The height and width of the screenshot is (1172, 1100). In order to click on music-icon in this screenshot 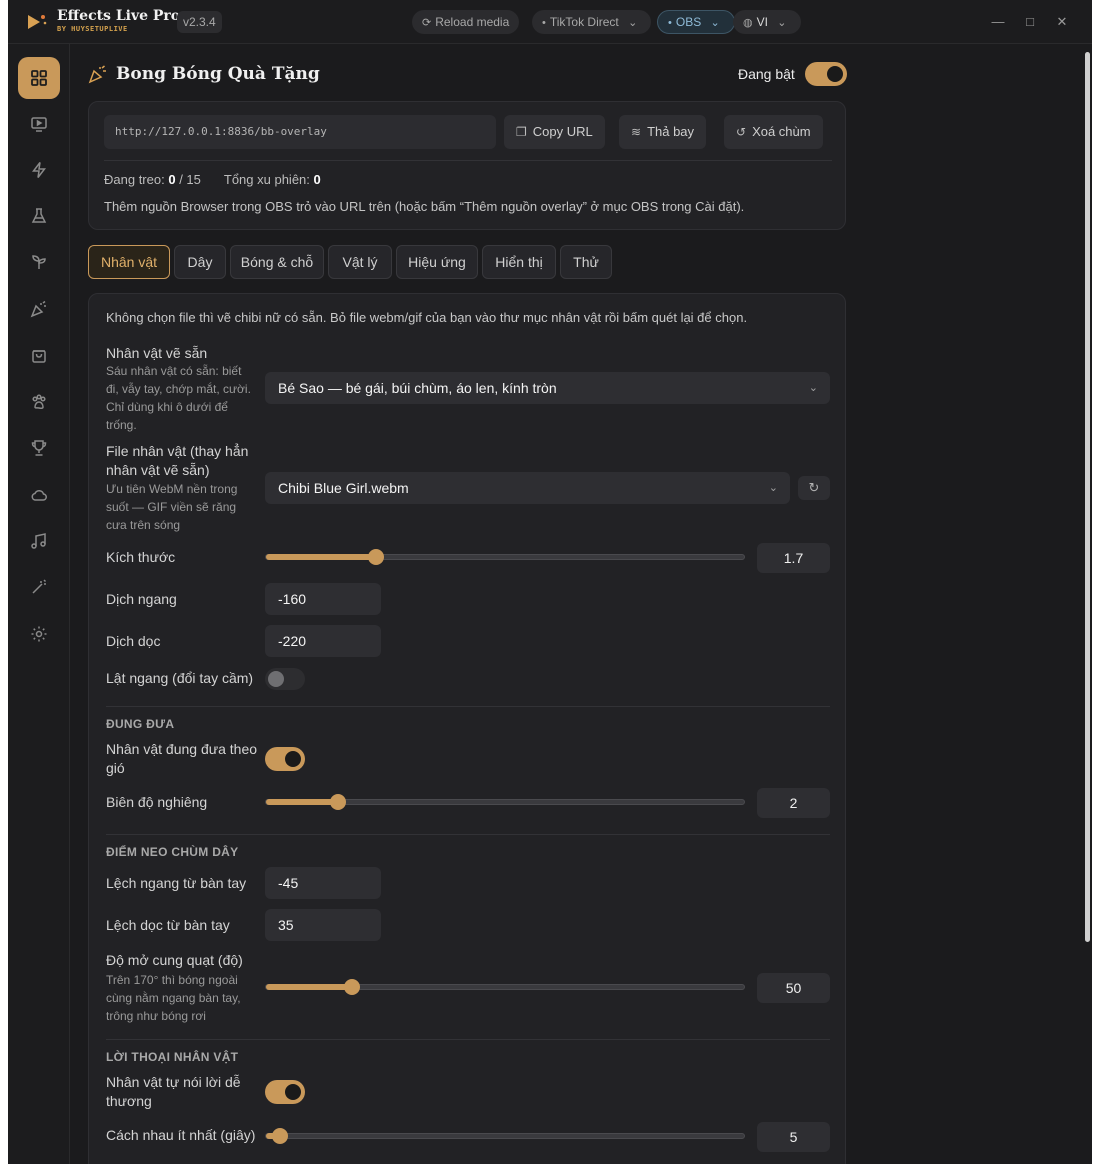, I will do `click(38, 541)`.